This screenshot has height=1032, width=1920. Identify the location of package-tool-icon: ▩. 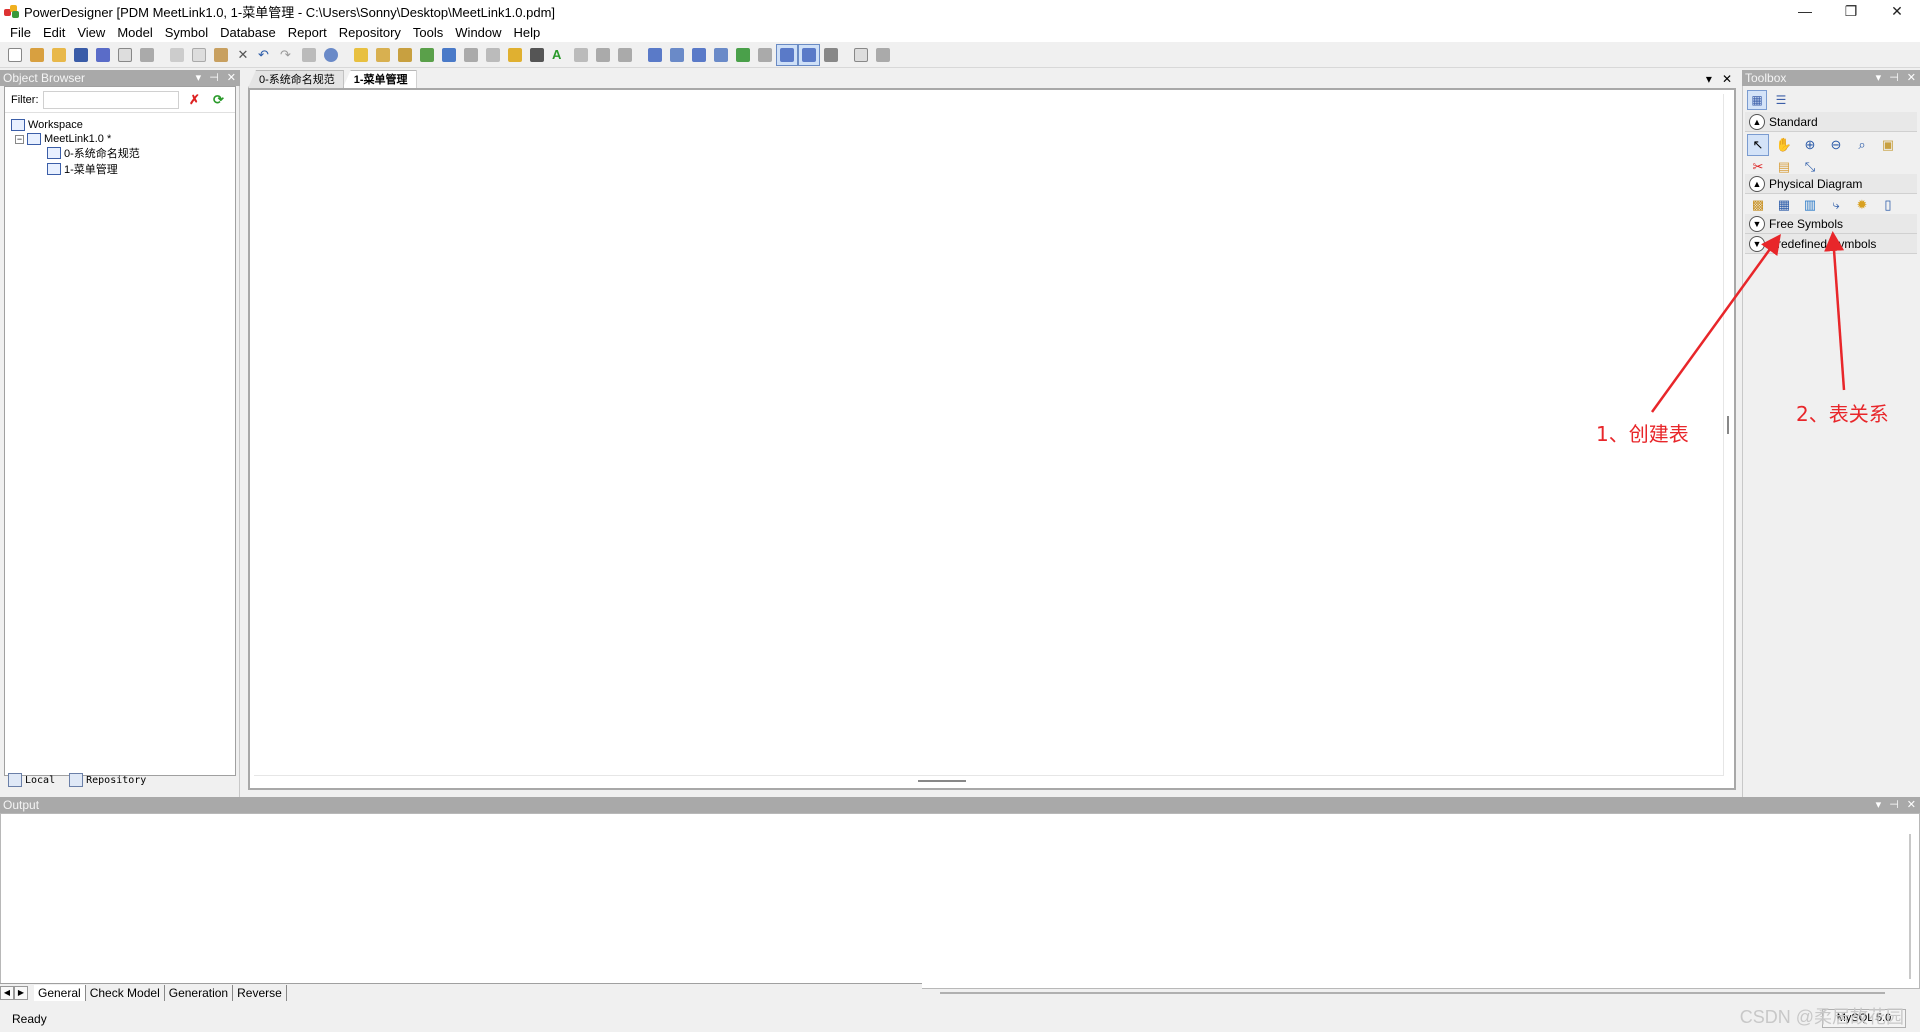
(1758, 205).